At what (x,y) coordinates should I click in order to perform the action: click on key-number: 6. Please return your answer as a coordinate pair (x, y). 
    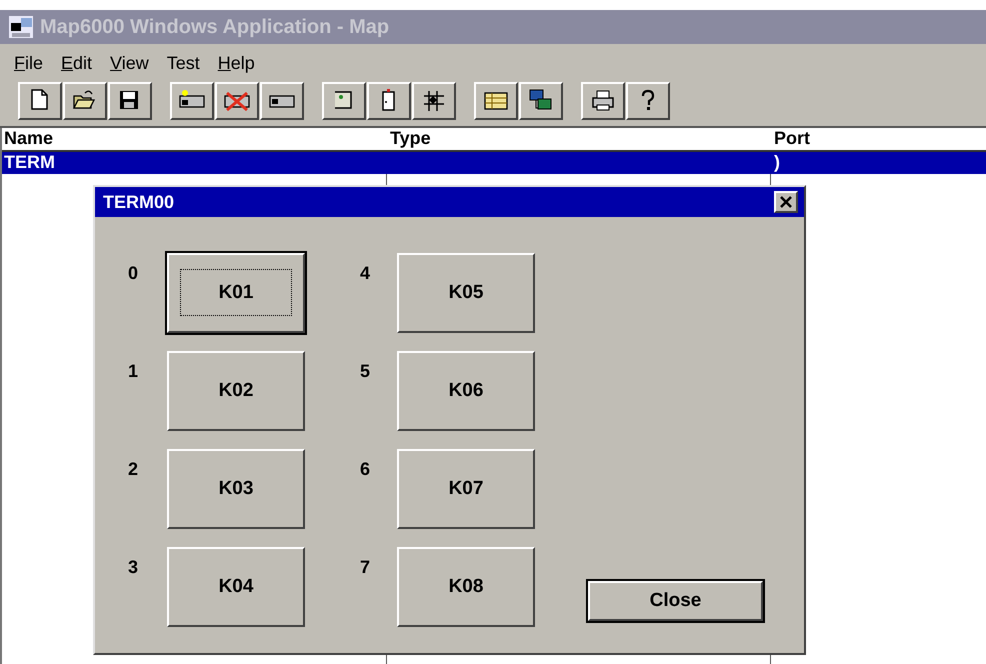
    Looking at the image, I should click on (366, 469).